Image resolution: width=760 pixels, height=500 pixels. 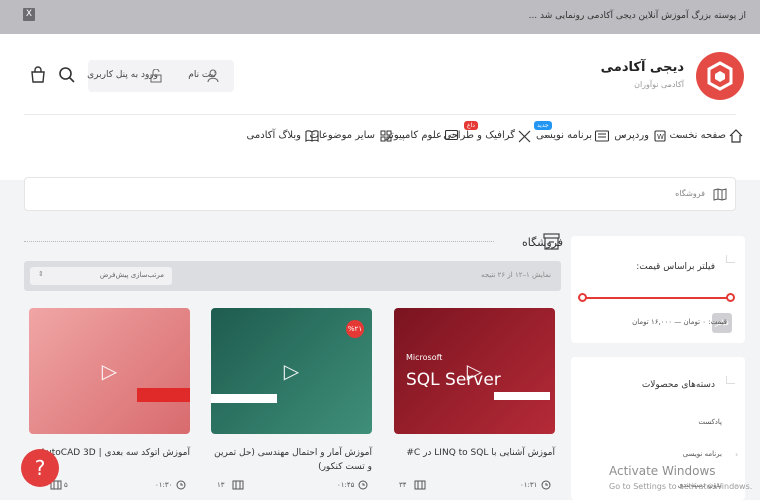 What do you see at coordinates (221, 485) in the screenshot?
I see `product-lessons: ۱۳` at bounding box center [221, 485].